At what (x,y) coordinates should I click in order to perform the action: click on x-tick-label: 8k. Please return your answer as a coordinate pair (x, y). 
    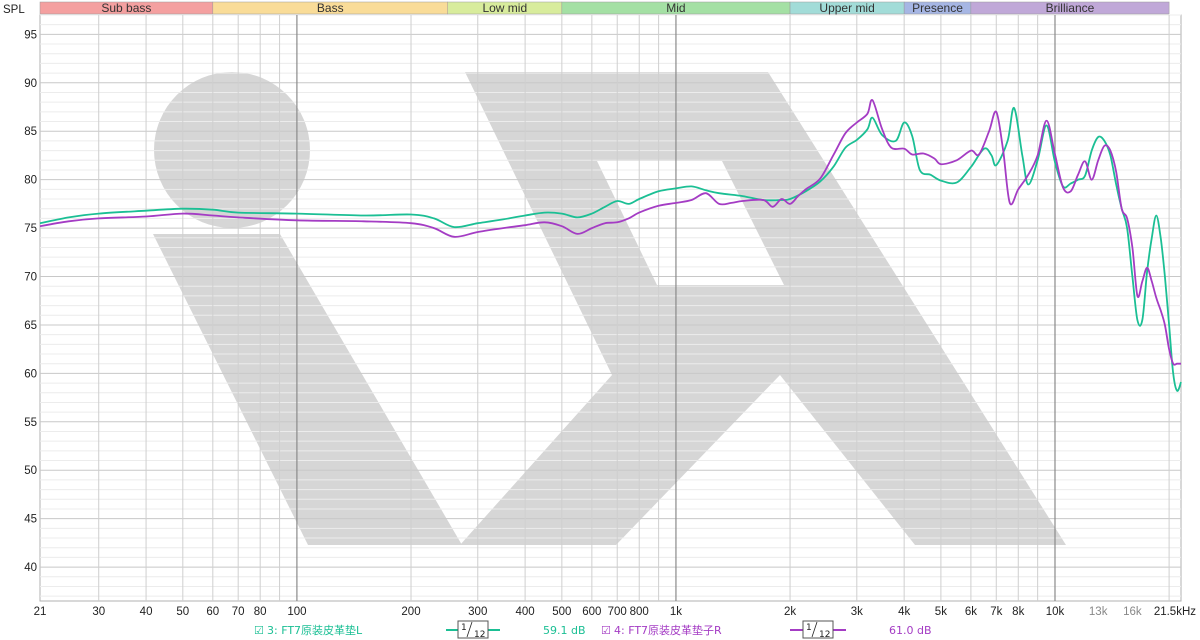
    Looking at the image, I should click on (1018, 612).